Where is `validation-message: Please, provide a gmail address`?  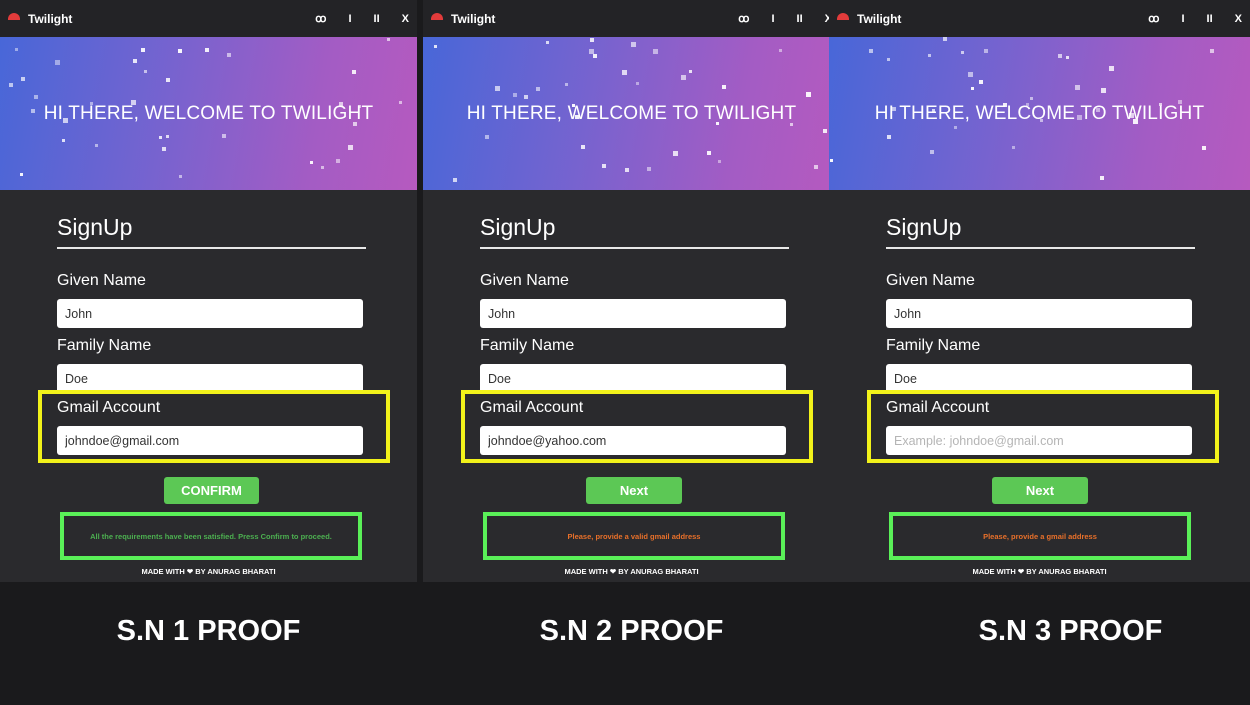
validation-message: Please, provide a gmail address is located at coordinates (1040, 536).